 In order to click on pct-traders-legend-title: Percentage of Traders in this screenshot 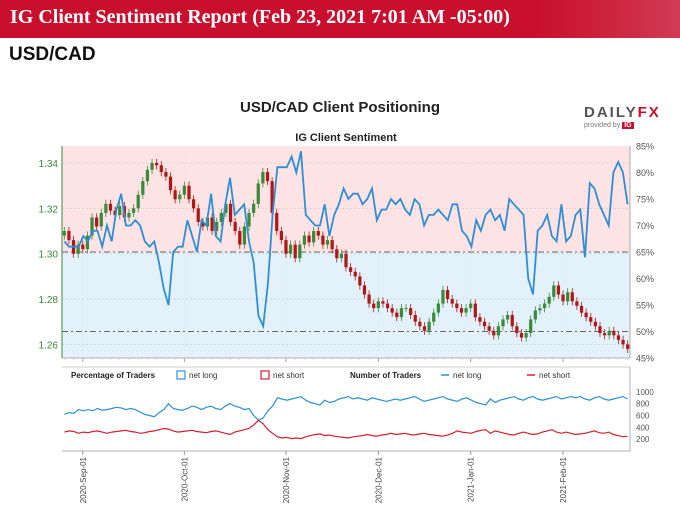, I will do `click(113, 375)`.